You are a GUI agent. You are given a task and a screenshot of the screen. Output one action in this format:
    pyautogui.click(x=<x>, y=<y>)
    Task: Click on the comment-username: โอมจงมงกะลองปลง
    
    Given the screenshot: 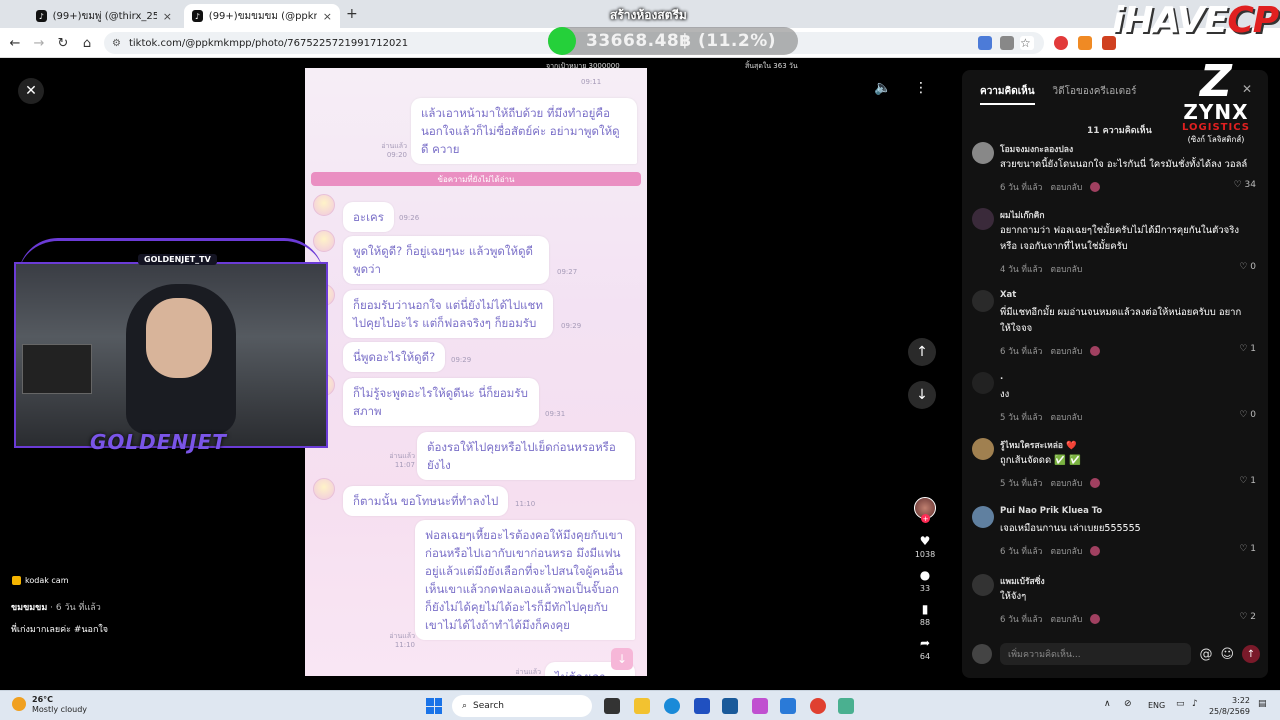 What is the action you would take?
    pyautogui.click(x=1036, y=149)
    